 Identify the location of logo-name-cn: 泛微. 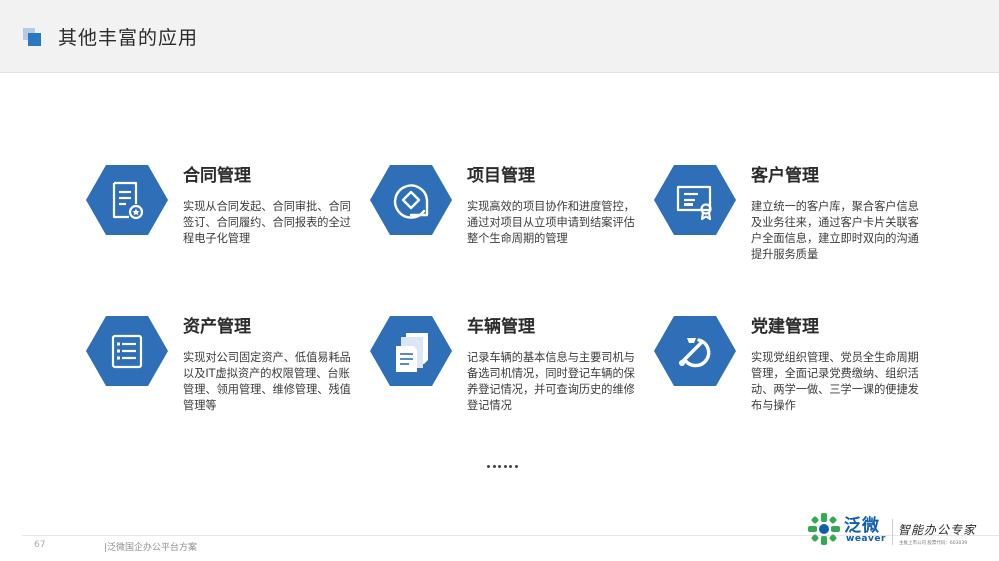
(862, 526).